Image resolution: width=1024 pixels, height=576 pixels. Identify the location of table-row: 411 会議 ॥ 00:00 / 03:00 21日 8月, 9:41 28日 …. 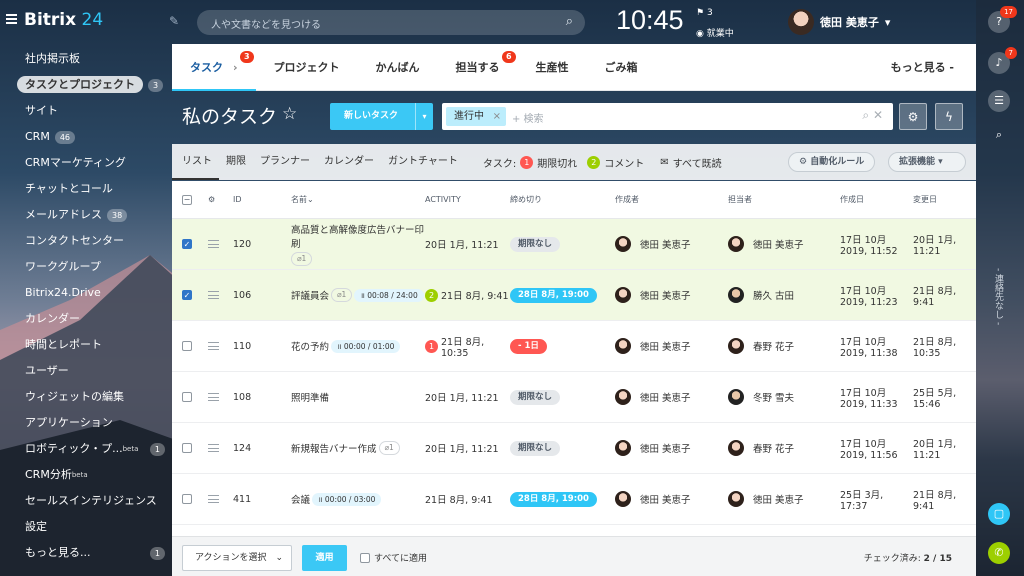
(574, 499).